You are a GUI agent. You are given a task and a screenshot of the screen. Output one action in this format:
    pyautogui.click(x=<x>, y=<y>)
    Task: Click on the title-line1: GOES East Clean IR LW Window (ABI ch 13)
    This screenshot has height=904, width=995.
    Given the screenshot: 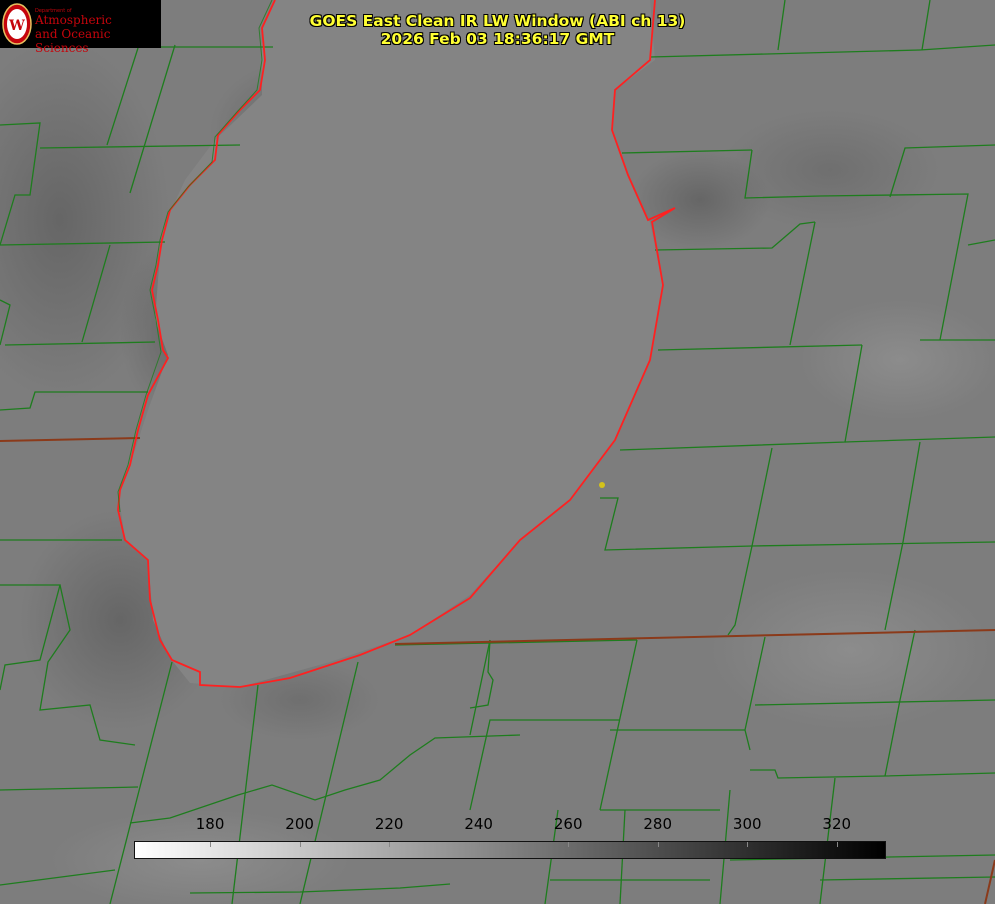 What is the action you would take?
    pyautogui.click(x=497, y=21)
    